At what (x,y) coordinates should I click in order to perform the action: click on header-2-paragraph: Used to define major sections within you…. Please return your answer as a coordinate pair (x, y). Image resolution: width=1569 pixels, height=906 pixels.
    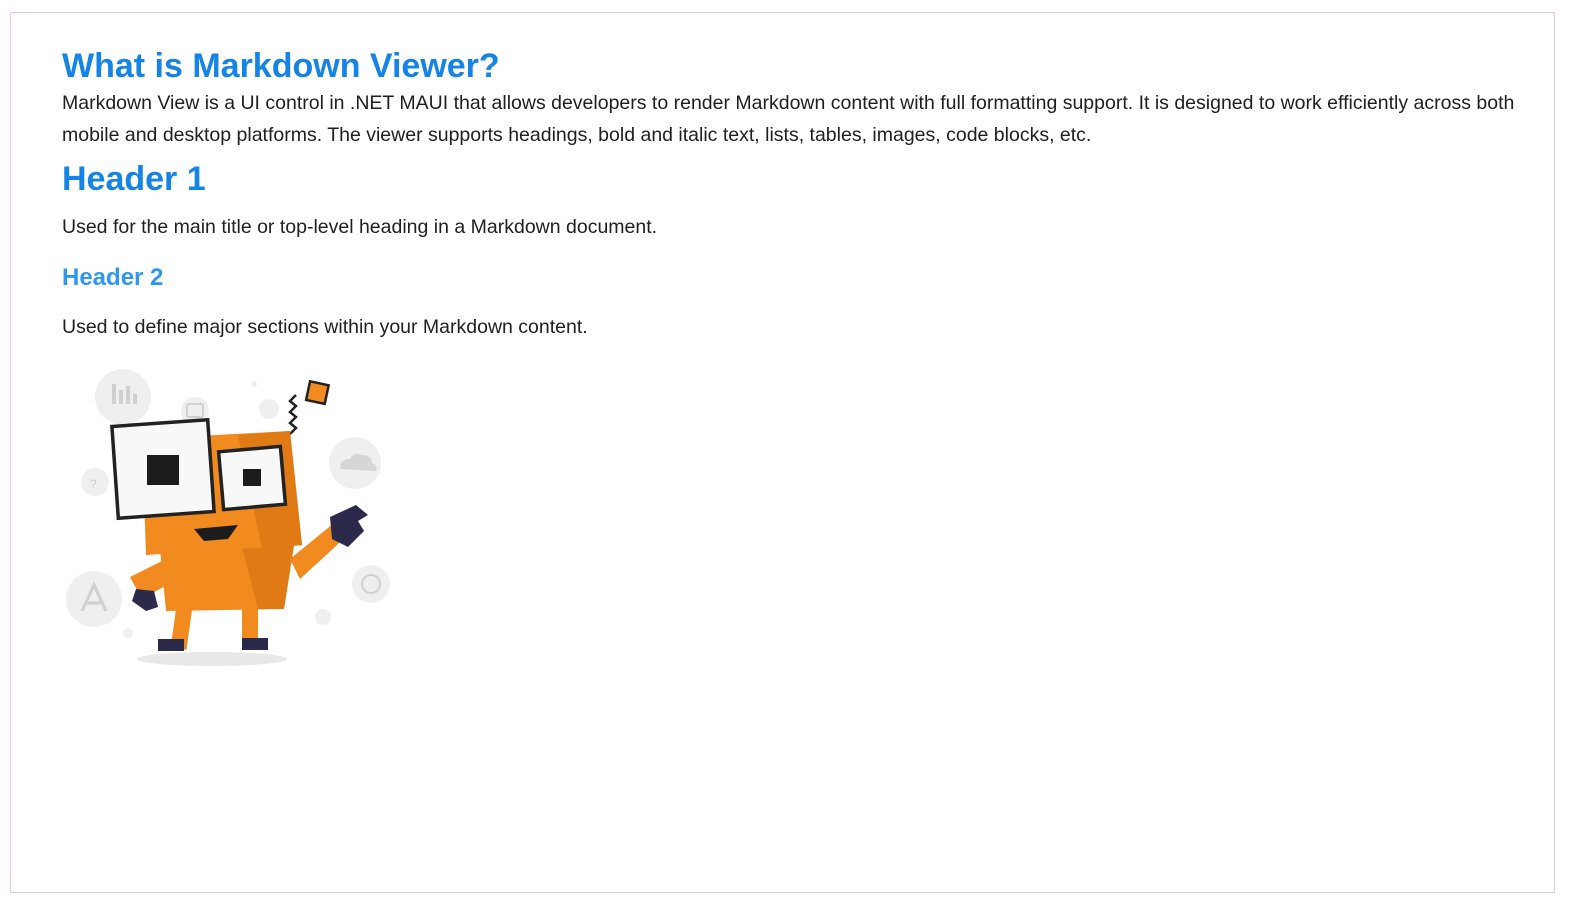
    Looking at the image, I should click on (325, 327).